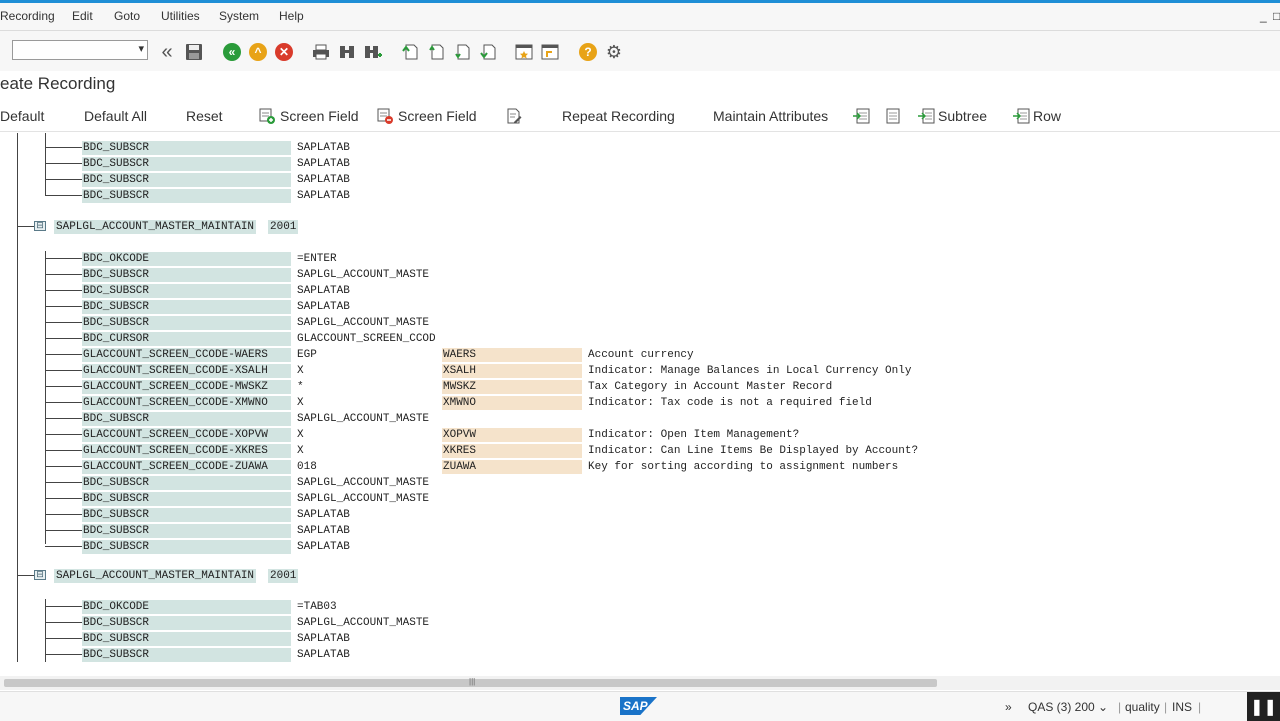  Describe the element at coordinates (167, 52) in the screenshot. I see `back-nav-icon: «` at that location.